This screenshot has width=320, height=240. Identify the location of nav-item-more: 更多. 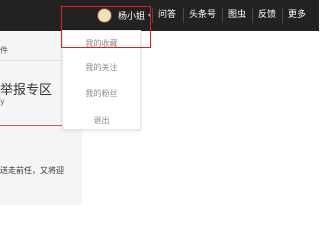
(297, 15).